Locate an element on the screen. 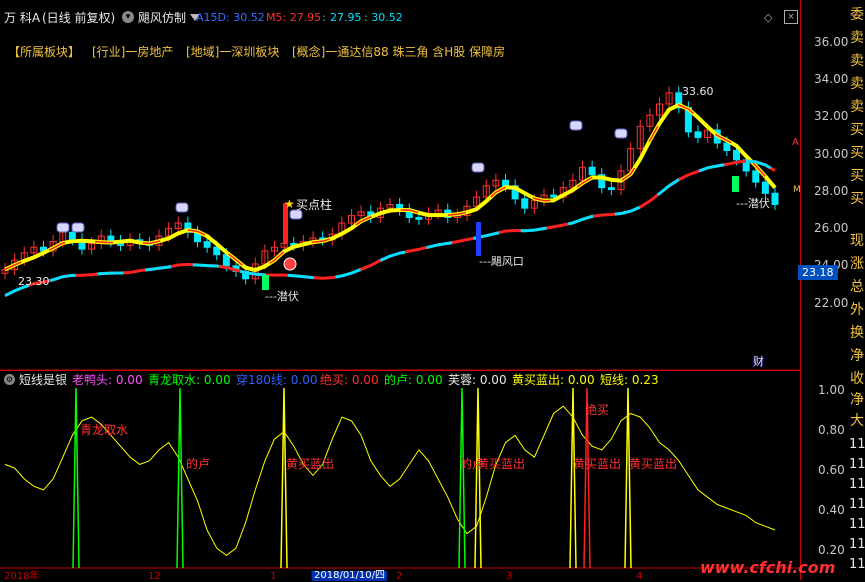 This screenshot has height=582, width=865. indicator-name: 飓风仿制 is located at coordinates (162, 18).